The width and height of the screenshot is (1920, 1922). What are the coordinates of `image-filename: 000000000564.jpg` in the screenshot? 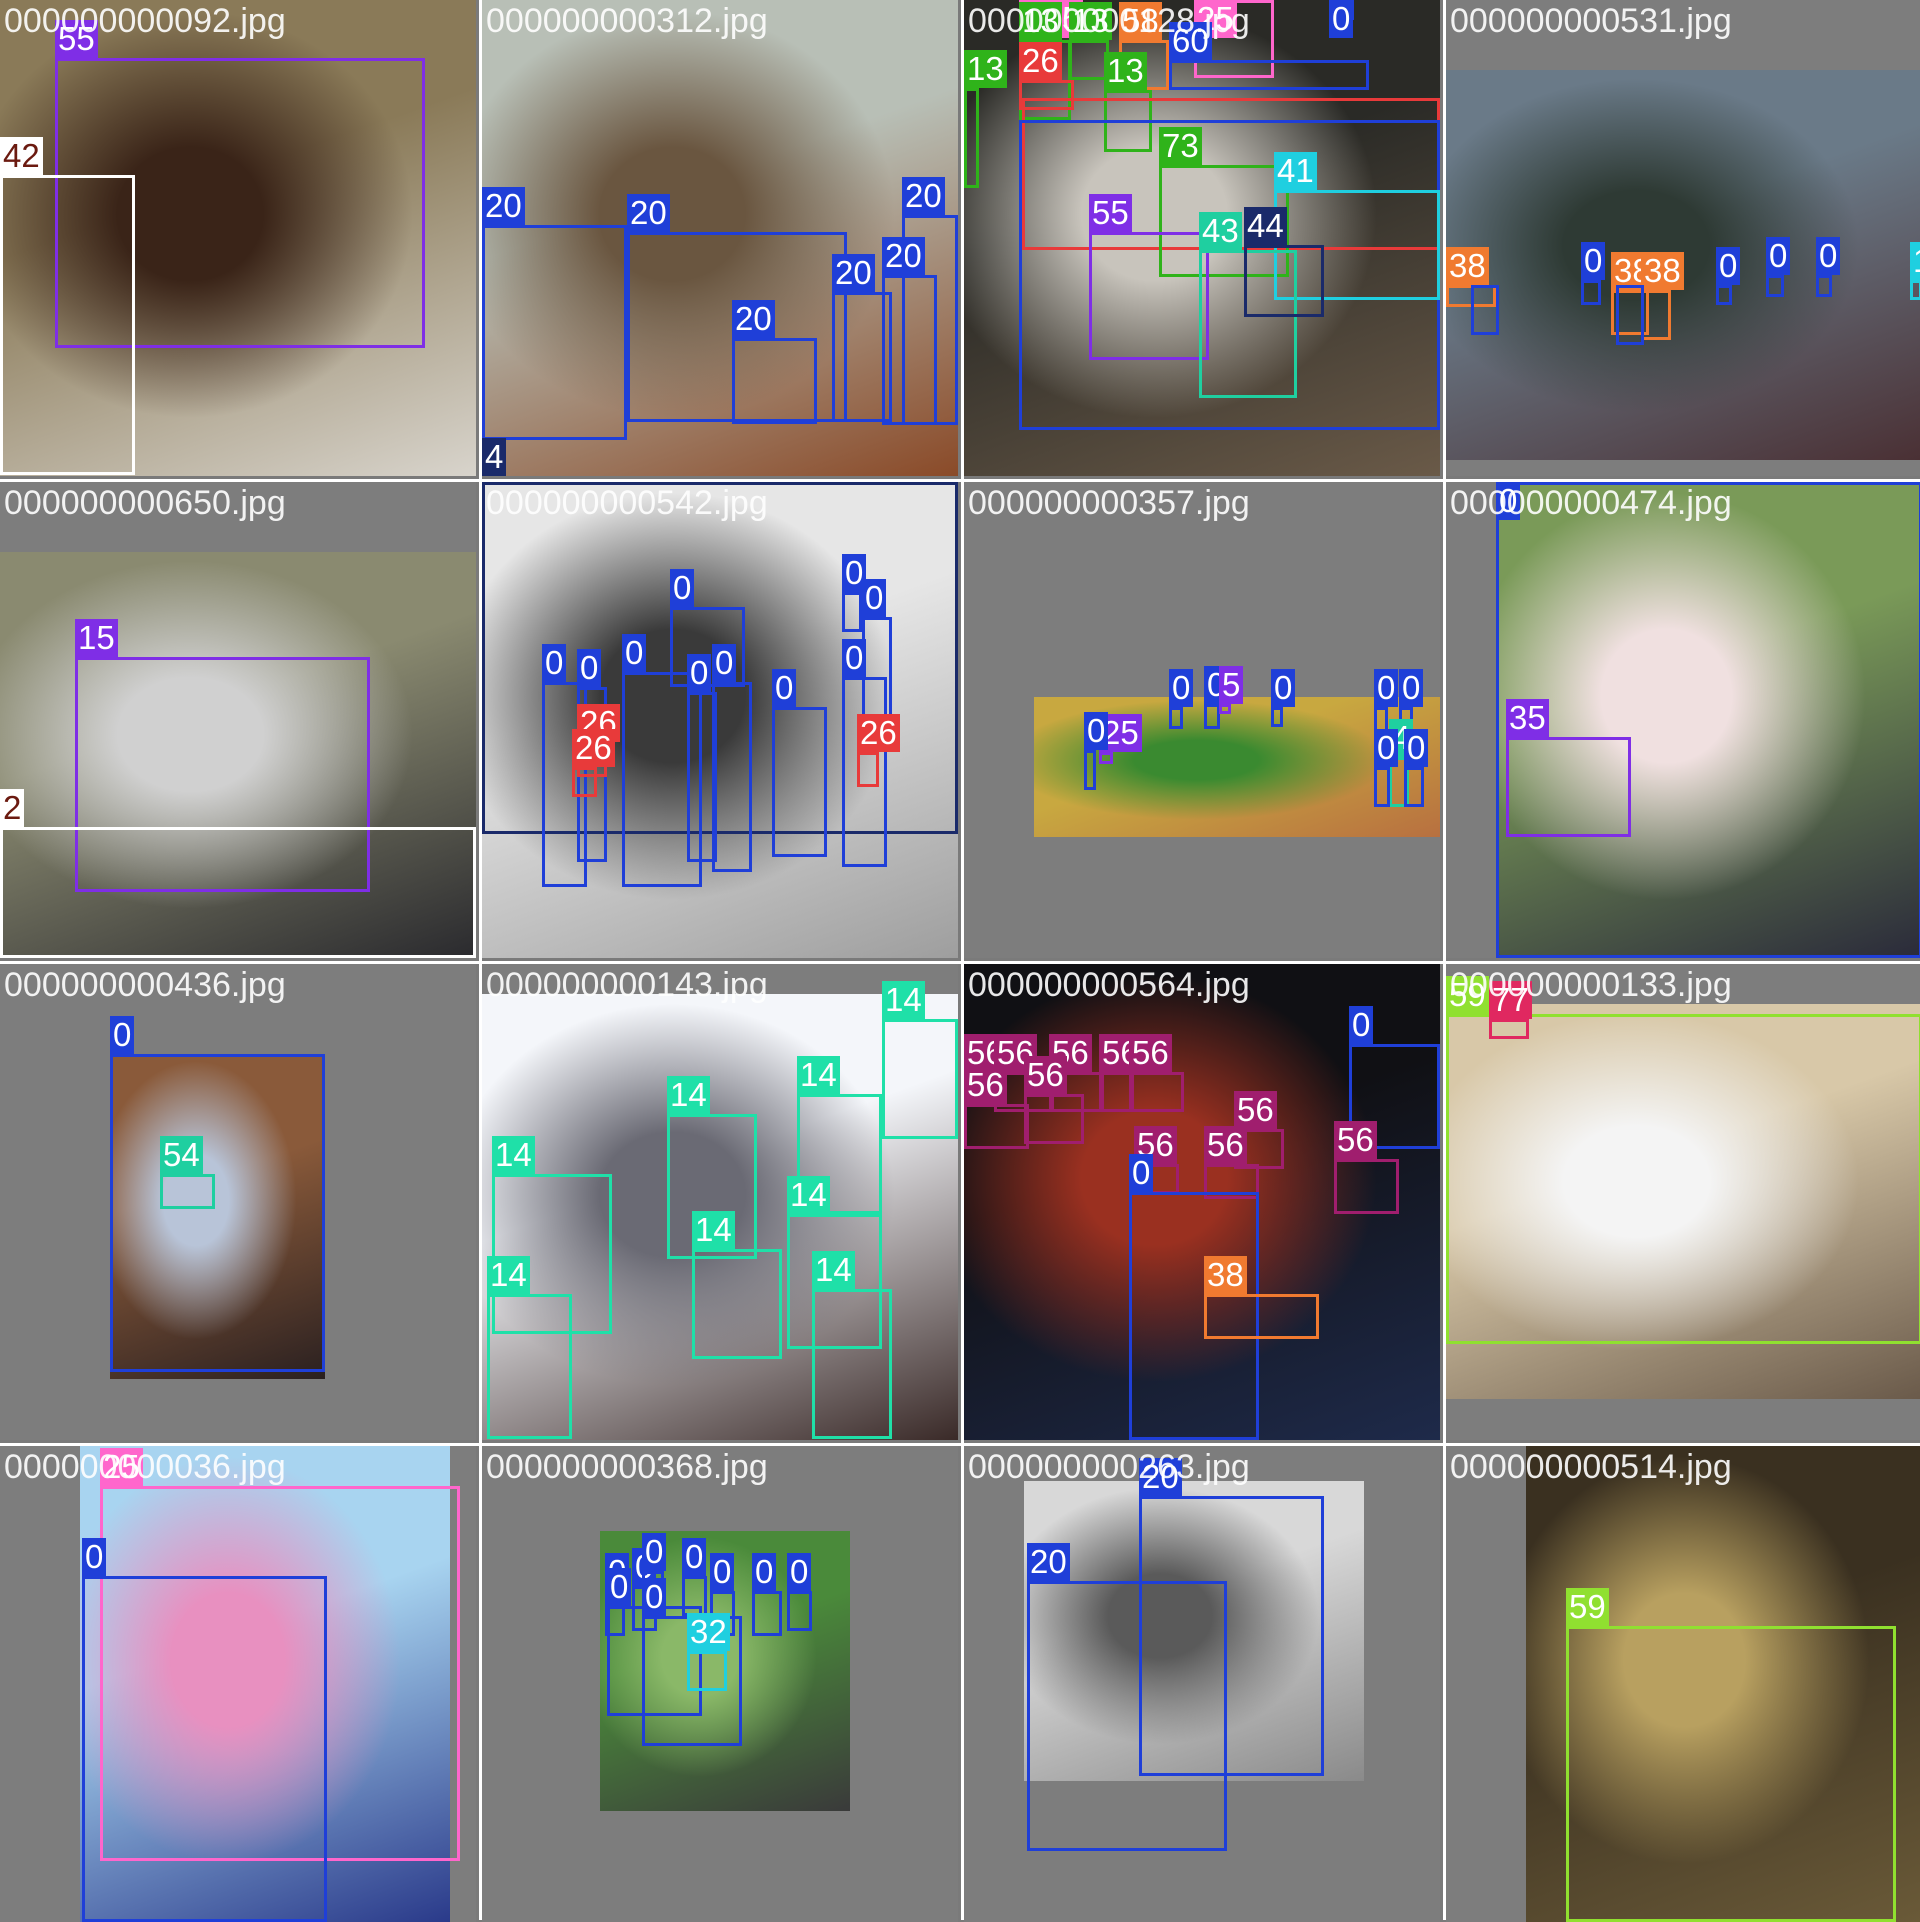 It's located at (1109, 985).